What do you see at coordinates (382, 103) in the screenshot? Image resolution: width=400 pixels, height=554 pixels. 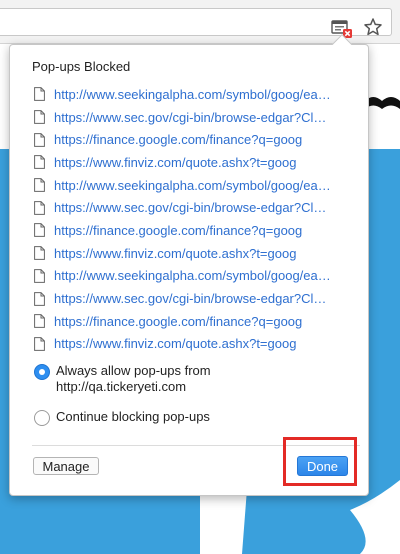 I see `page-logo-mark` at bounding box center [382, 103].